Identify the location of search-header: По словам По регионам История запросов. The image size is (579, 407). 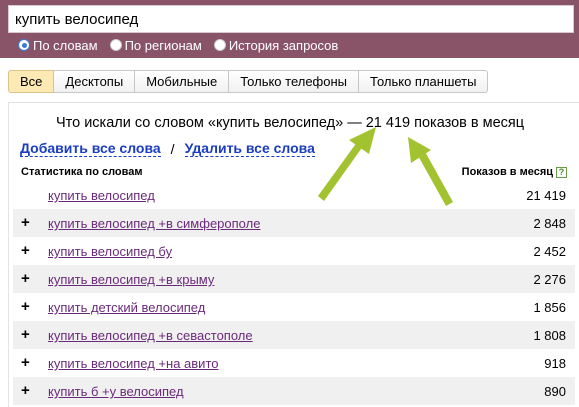
(289, 29).